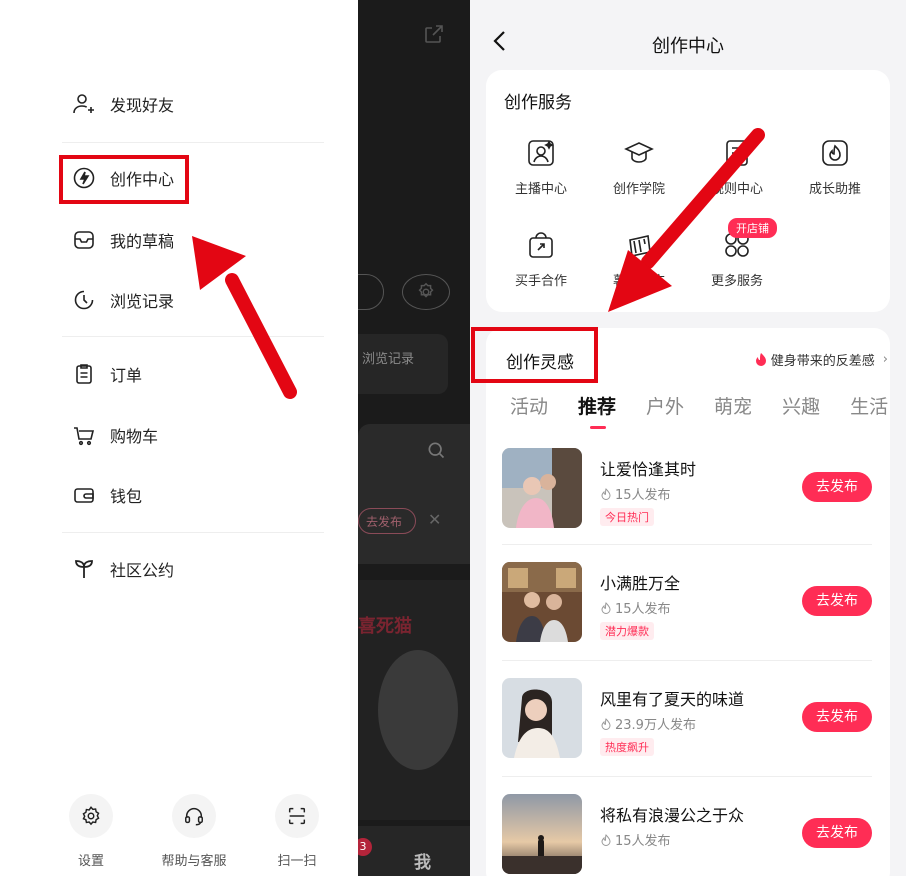 This screenshot has width=906, height=876. I want to click on inspiration-item-tag: 热度飙升, so click(627, 747).